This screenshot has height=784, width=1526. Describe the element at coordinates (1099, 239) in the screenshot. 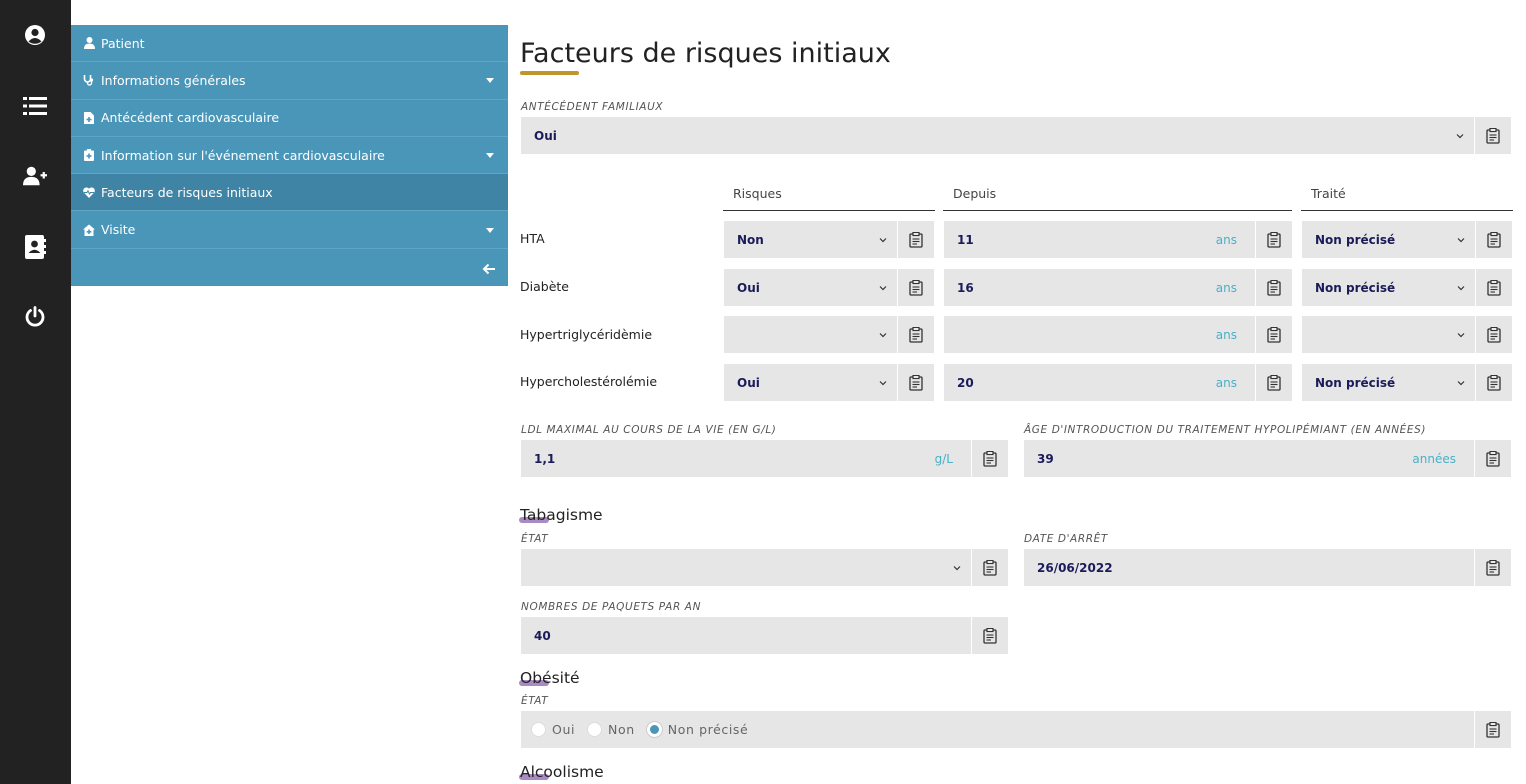

I see `hta-depuis-input: 11 ans` at that location.